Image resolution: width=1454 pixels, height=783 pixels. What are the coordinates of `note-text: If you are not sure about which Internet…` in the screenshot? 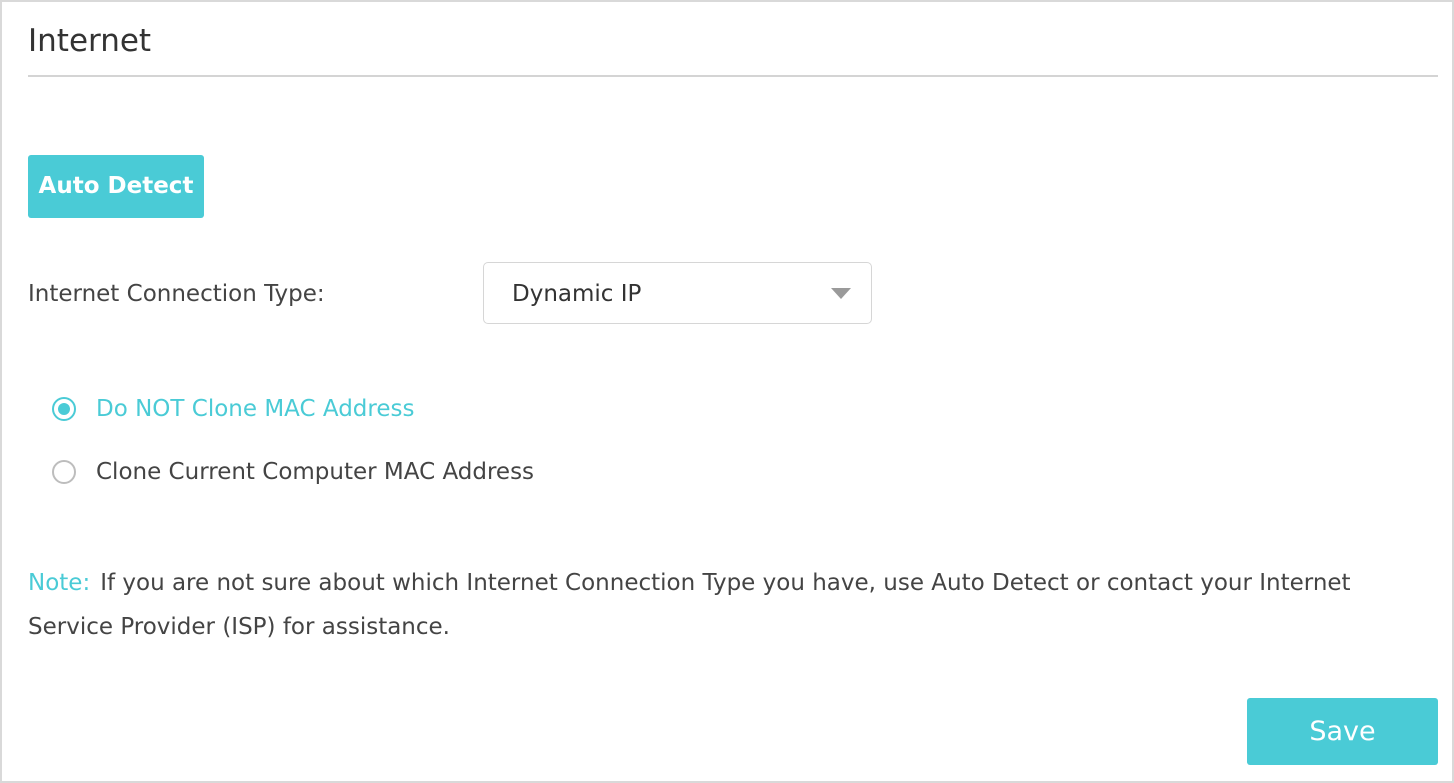 It's located at (689, 605).